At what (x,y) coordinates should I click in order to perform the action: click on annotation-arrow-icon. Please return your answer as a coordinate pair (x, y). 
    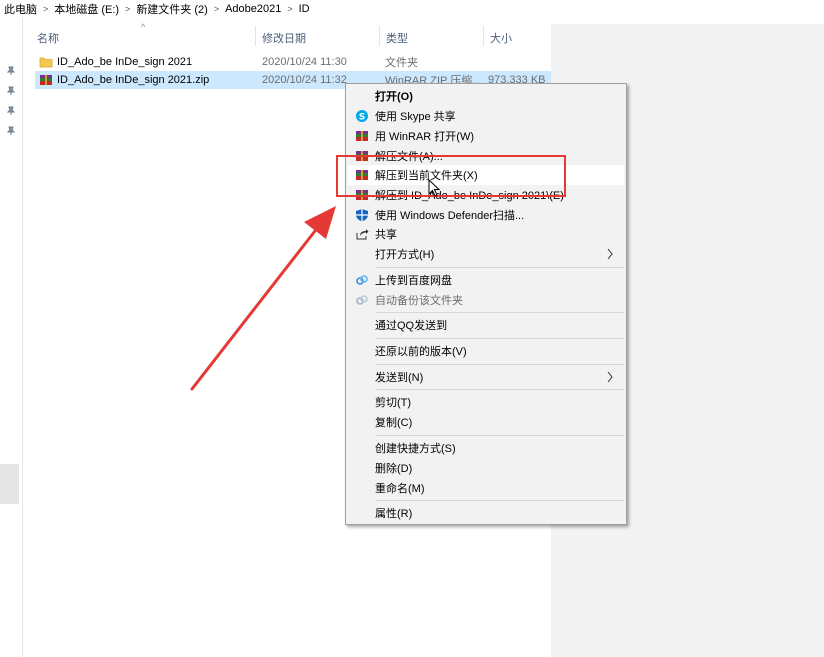
    Looking at the image, I should click on (263, 298).